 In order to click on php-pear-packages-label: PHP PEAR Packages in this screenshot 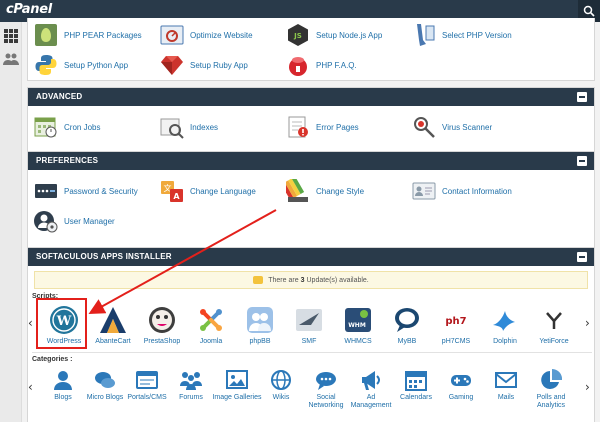, I will do `click(103, 35)`.